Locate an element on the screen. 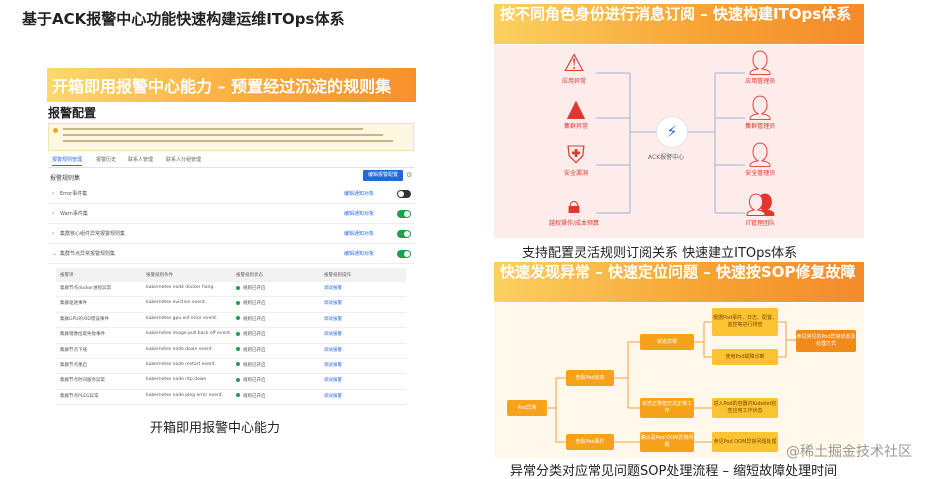 The height and width of the screenshot is (479, 925). fix-reference-step: 参见常见的Pod异常状态及处理方式 is located at coordinates (826, 341).